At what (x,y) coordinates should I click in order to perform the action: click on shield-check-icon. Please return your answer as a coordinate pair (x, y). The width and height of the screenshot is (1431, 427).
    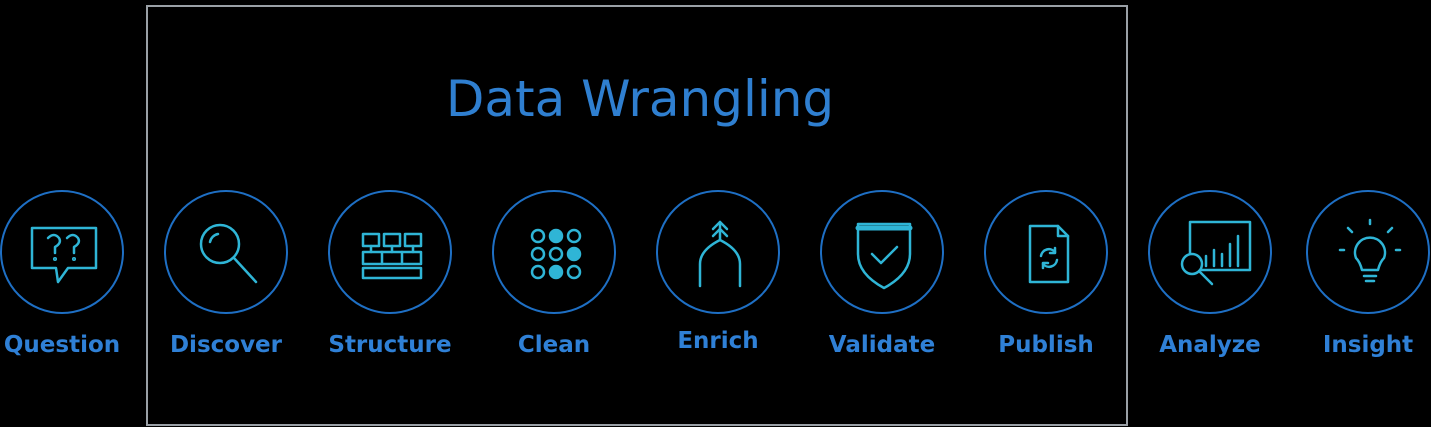
    Looking at the image, I should click on (884, 256).